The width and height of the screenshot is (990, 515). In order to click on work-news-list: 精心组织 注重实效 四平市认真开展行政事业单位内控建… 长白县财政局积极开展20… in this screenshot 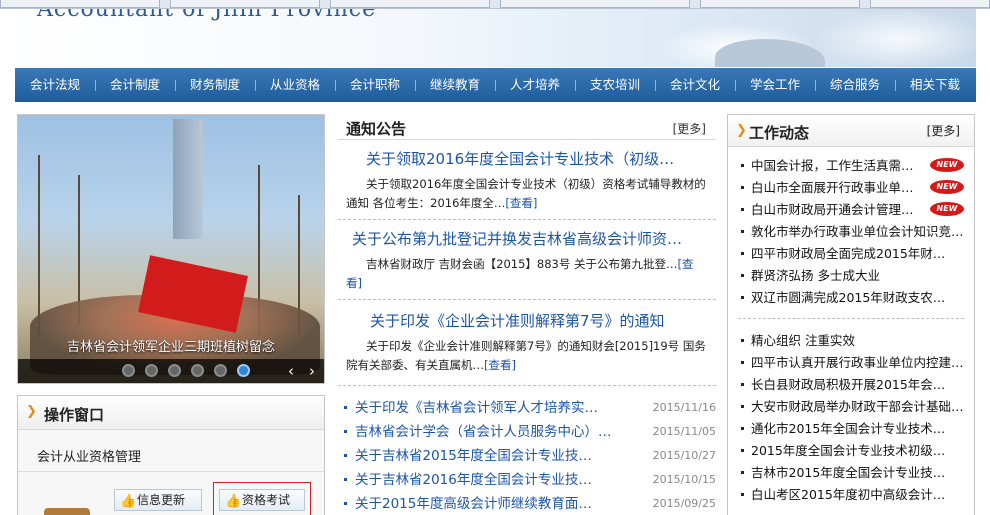, I will do `click(856, 418)`.